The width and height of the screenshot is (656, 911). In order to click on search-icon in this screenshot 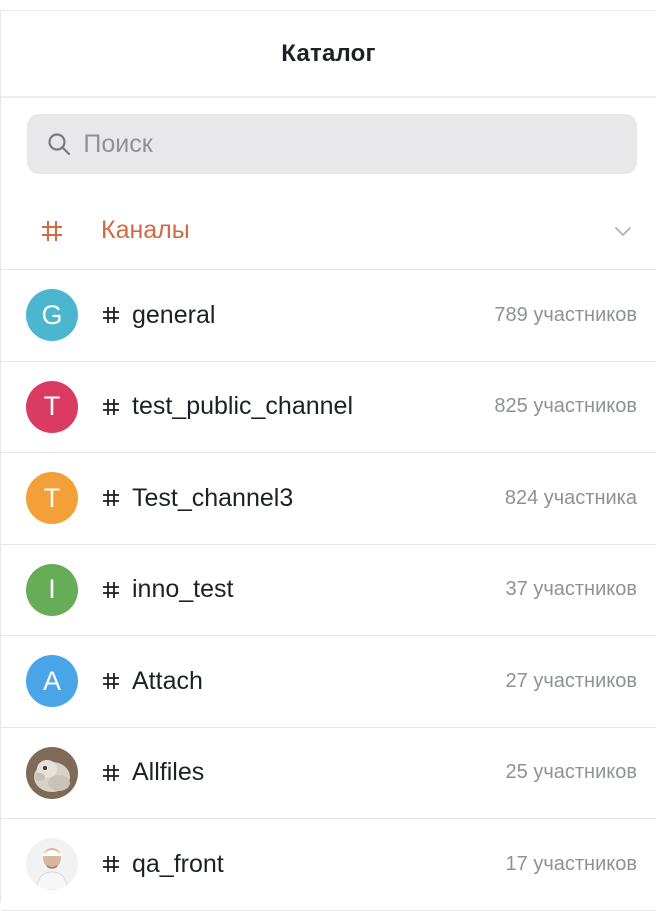, I will do `click(59, 144)`.